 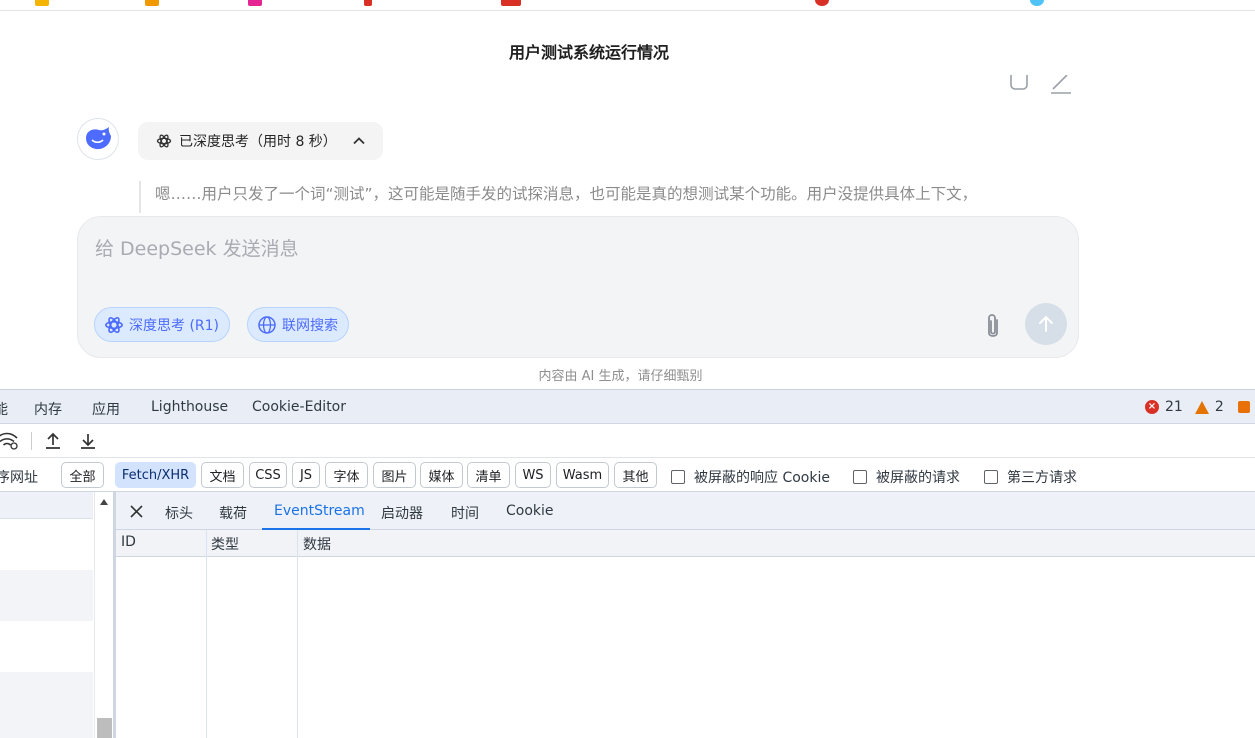 What do you see at coordinates (225, 544) in the screenshot?
I see `column-type: 类型` at bounding box center [225, 544].